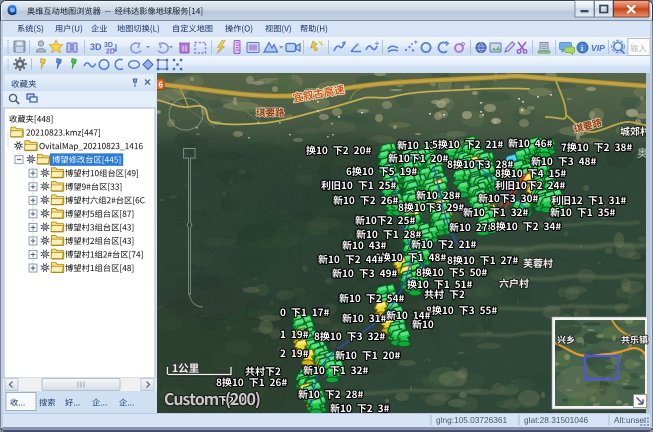  Describe the element at coordinates (630, 420) in the screenshot. I see `svg-text: Alt:unset` at that location.